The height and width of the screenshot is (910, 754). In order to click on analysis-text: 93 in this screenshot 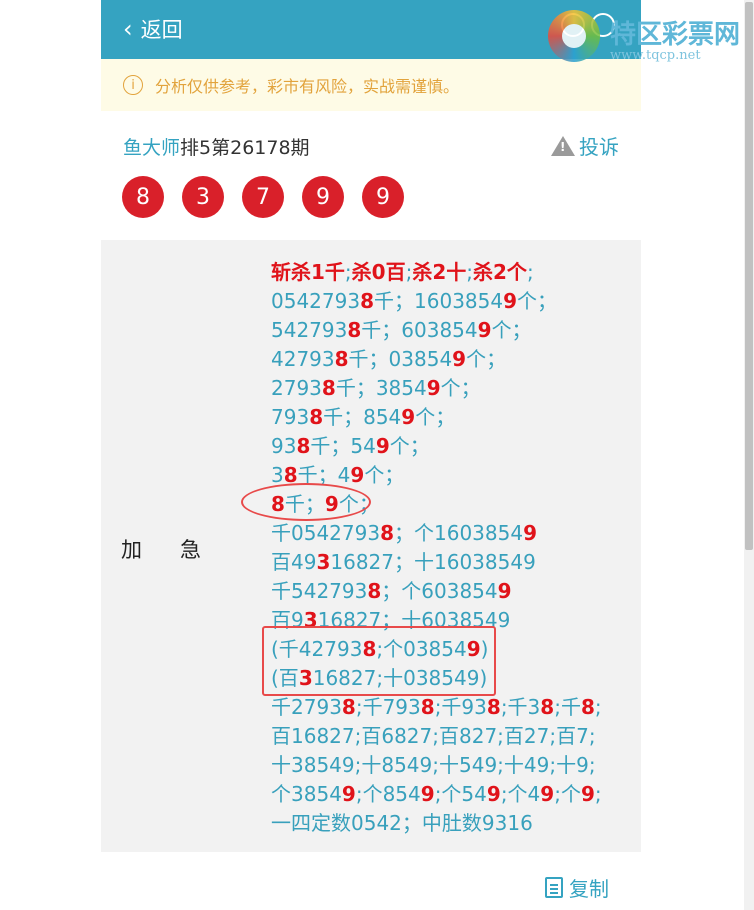, I will do `click(284, 446)`.